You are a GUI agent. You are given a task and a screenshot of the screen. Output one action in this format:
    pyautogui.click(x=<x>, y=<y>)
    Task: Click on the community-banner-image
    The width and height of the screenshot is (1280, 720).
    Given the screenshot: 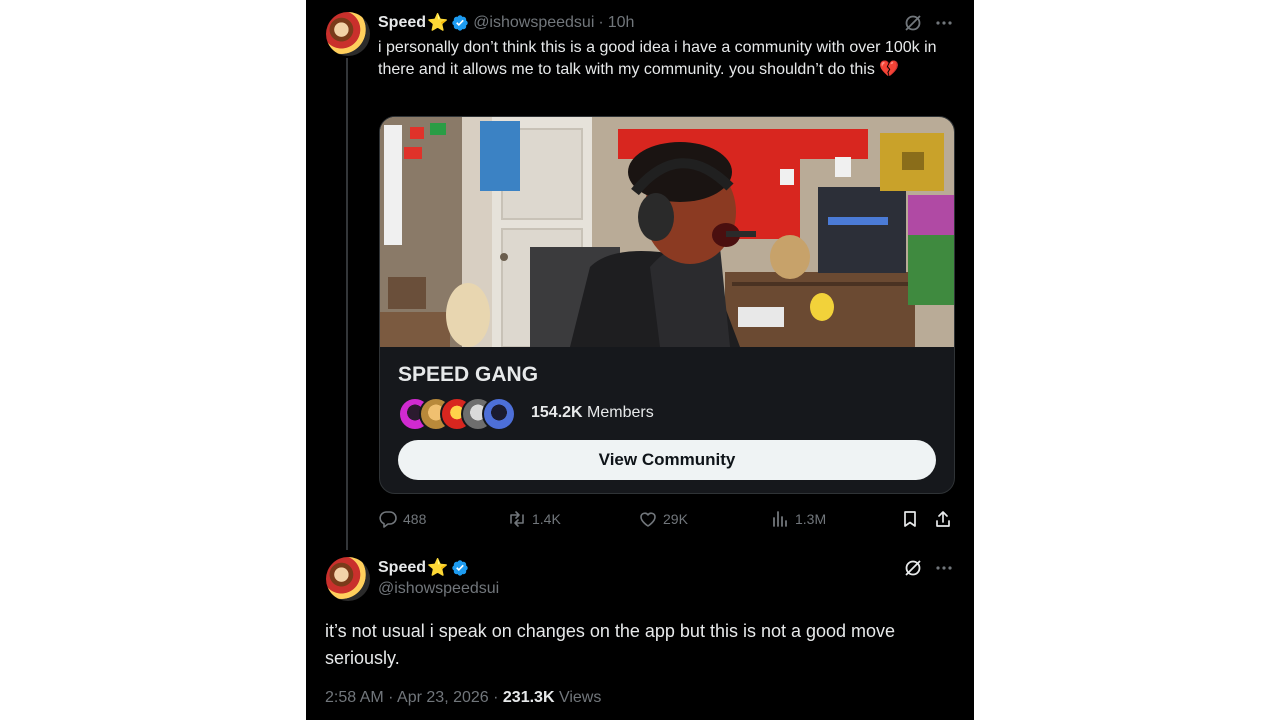 What is the action you would take?
    pyautogui.click(x=667, y=232)
    